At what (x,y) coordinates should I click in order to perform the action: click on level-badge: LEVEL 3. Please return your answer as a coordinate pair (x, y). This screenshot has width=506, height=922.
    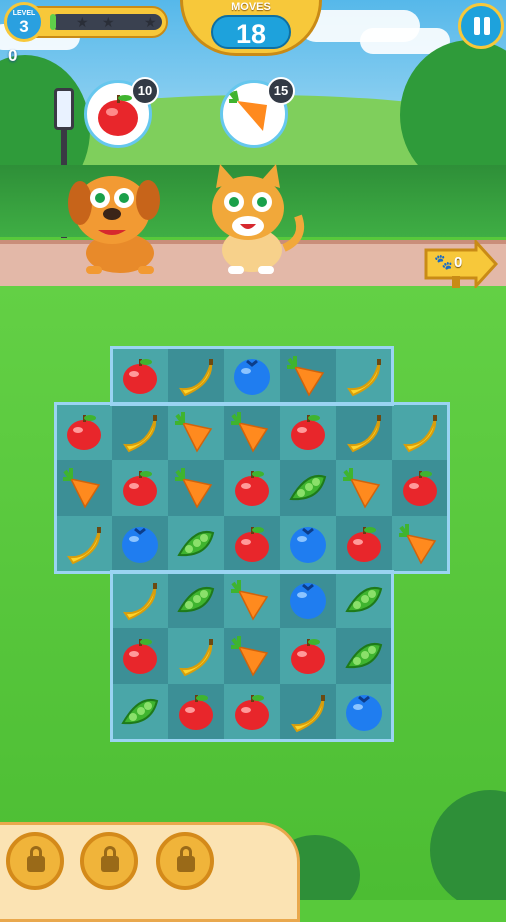
    Looking at the image, I should click on (24, 22).